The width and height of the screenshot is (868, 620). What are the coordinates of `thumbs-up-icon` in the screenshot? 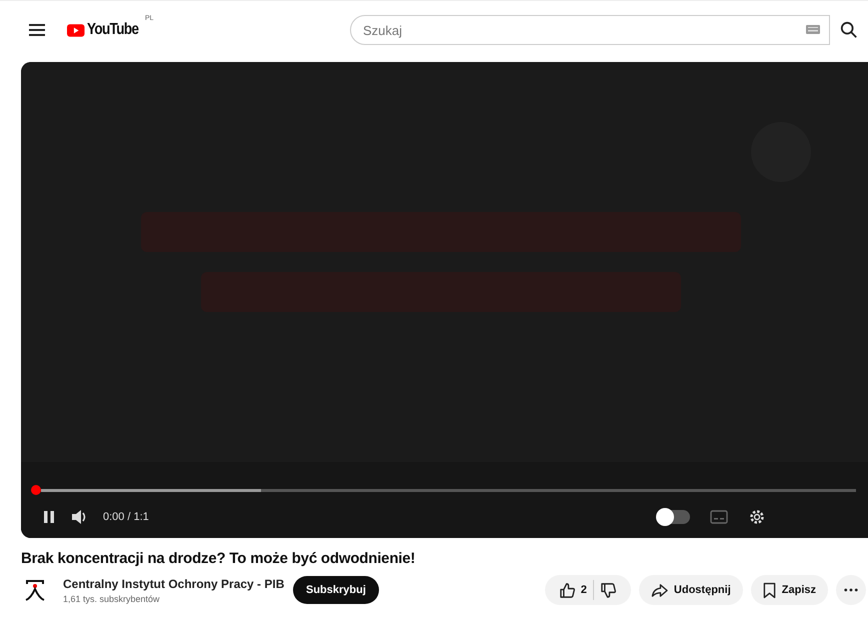 It's located at (567, 590).